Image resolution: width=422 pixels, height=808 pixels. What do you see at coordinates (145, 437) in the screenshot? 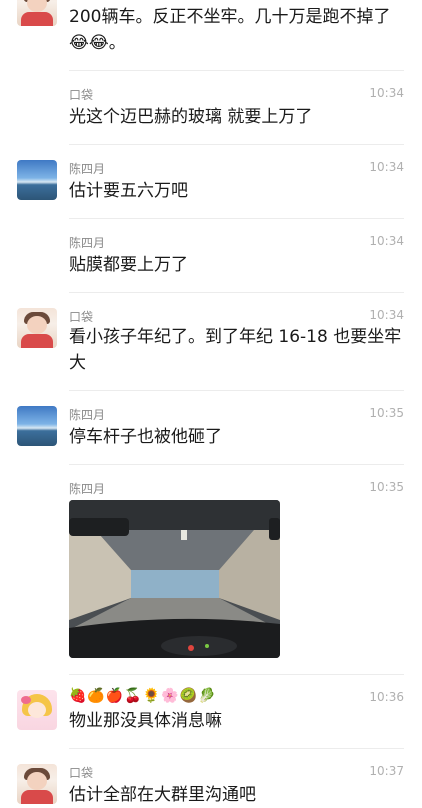
I see `message-text: 停车杆子也被他砸了` at bounding box center [145, 437].